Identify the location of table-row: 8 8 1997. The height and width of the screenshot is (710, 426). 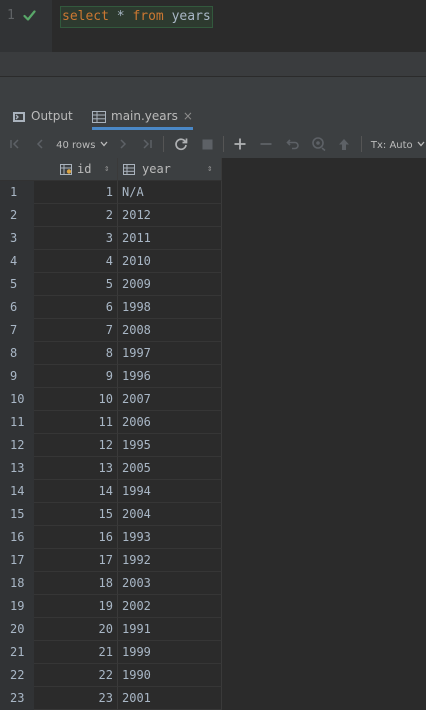
(111, 353).